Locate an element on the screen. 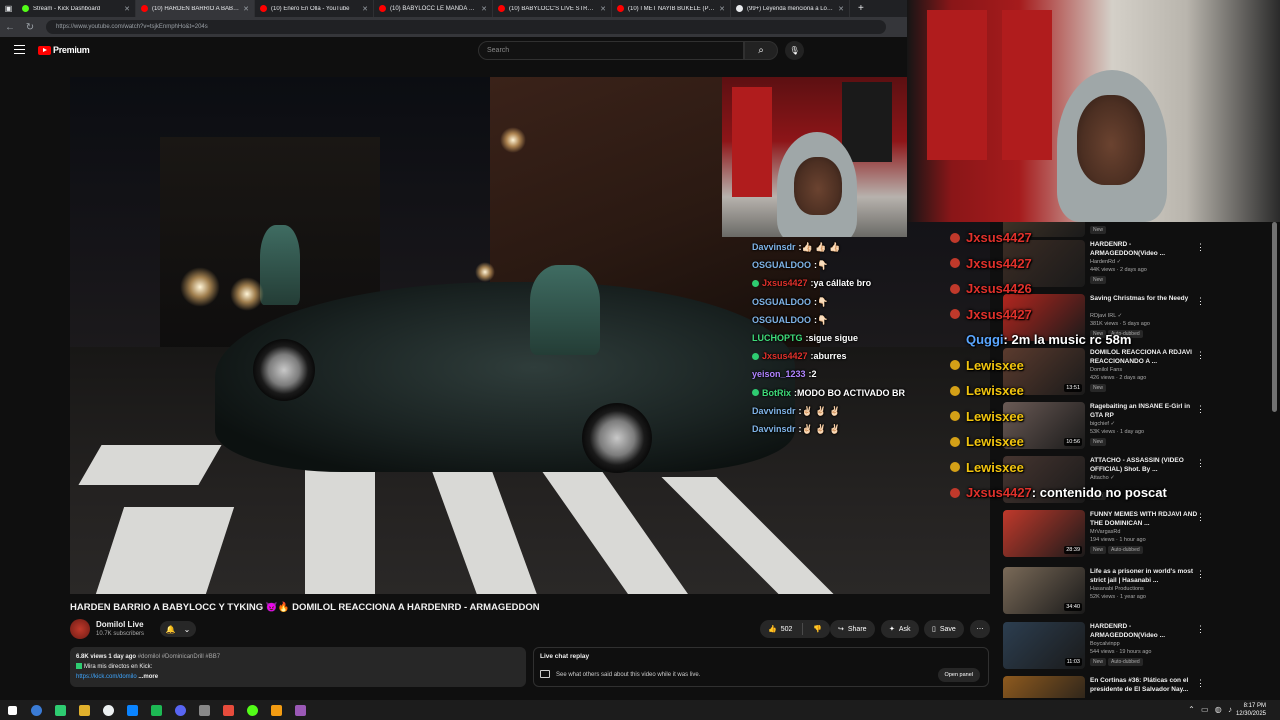 The height and width of the screenshot is (720, 1280). overlay-chat-username: Jxsus4427 is located at coordinates (999, 263).